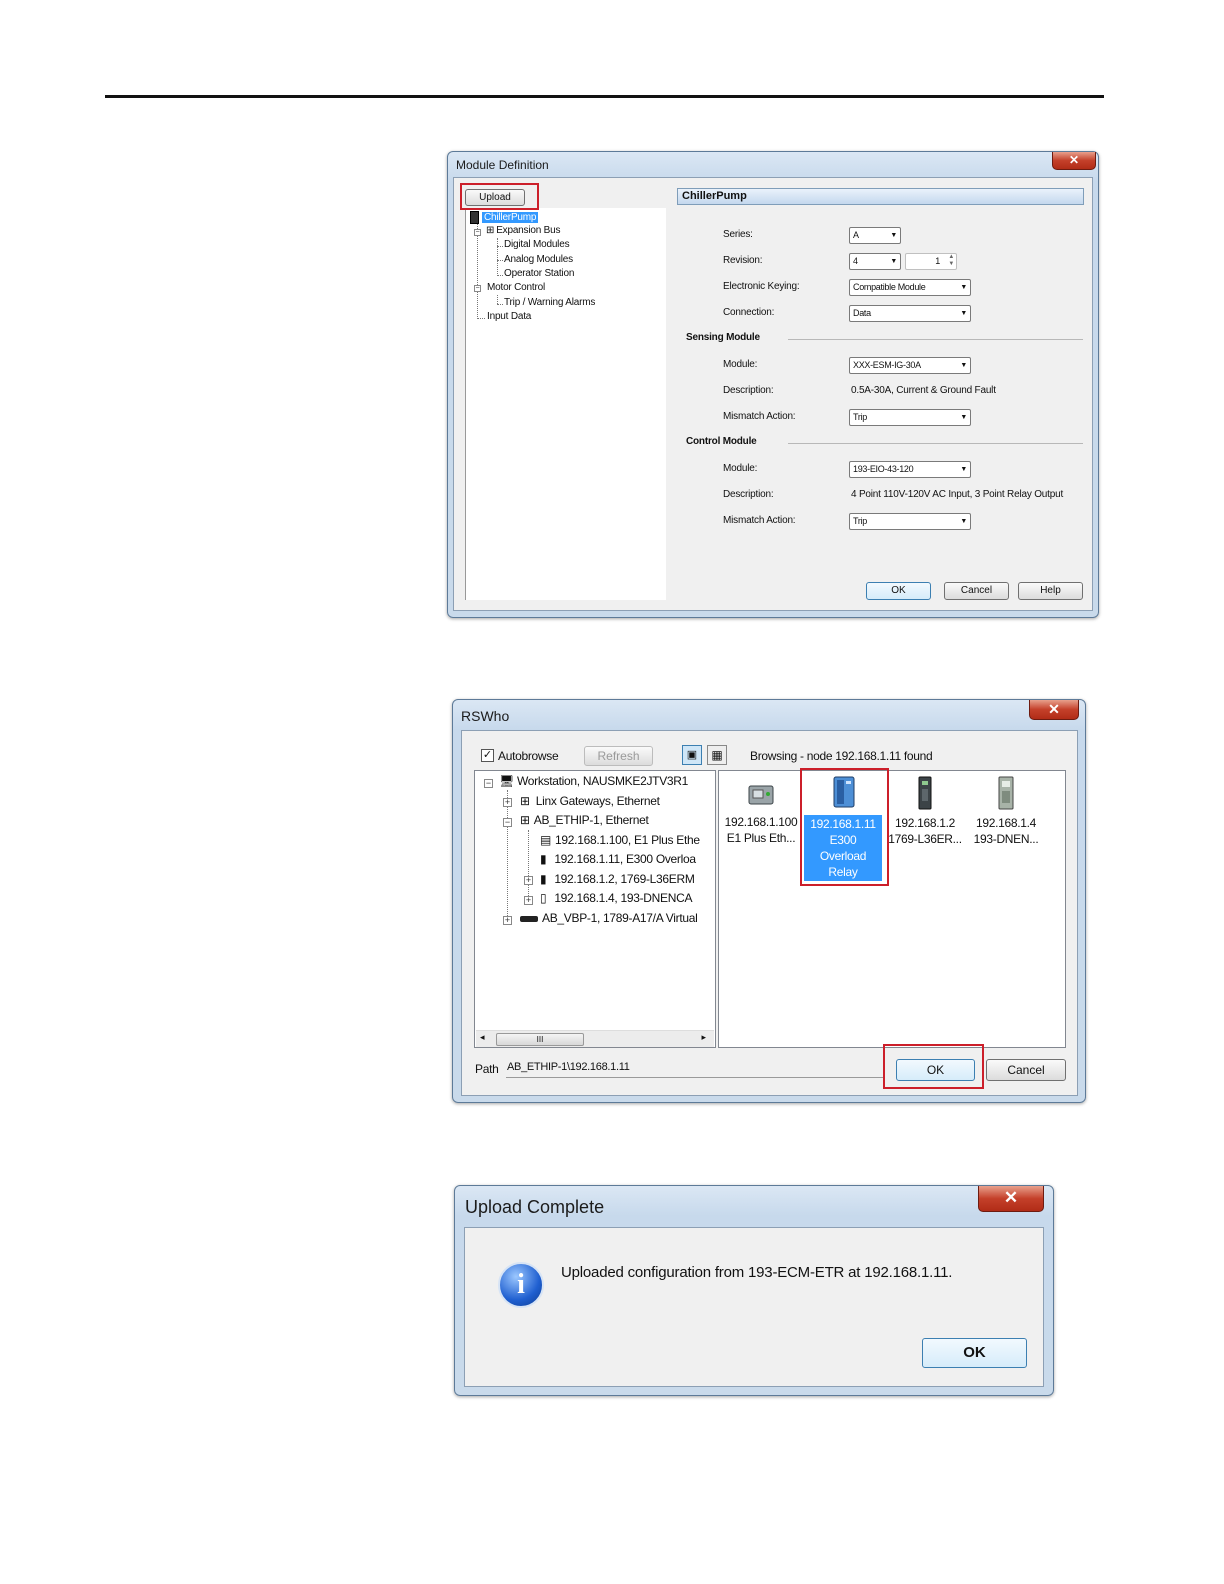  I want to click on tree-item-motor-control: Motor Control, so click(516, 287).